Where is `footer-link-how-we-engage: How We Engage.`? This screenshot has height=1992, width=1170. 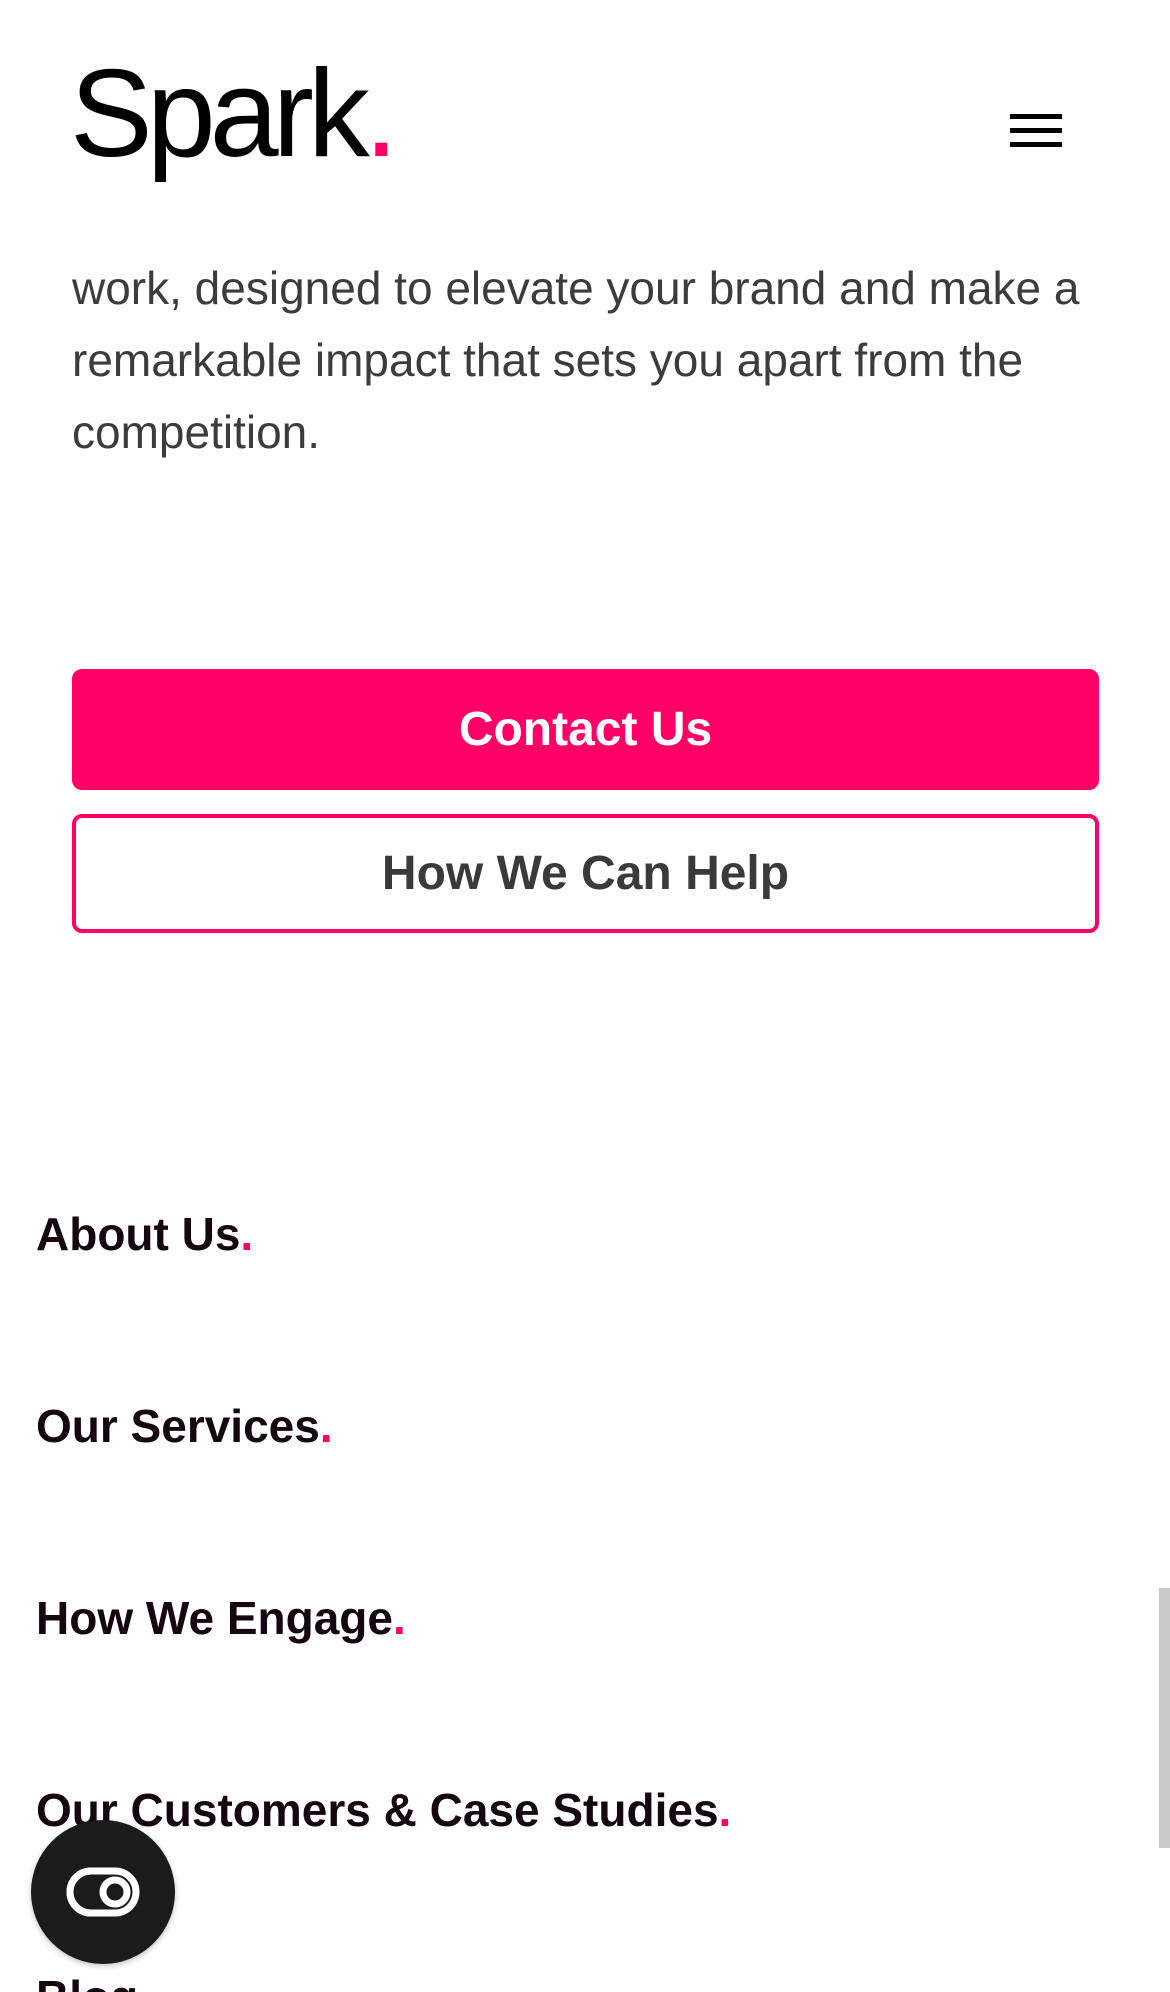
footer-link-how-we-engage: How We Engage. is located at coordinates (221, 1618).